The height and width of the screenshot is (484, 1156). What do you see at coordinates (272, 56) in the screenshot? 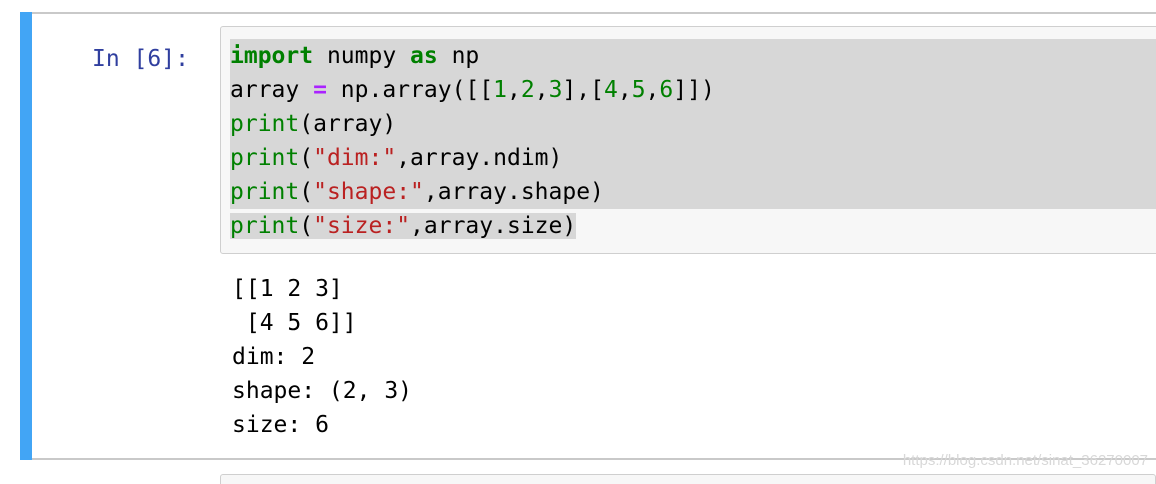
I see `code-token: import` at bounding box center [272, 56].